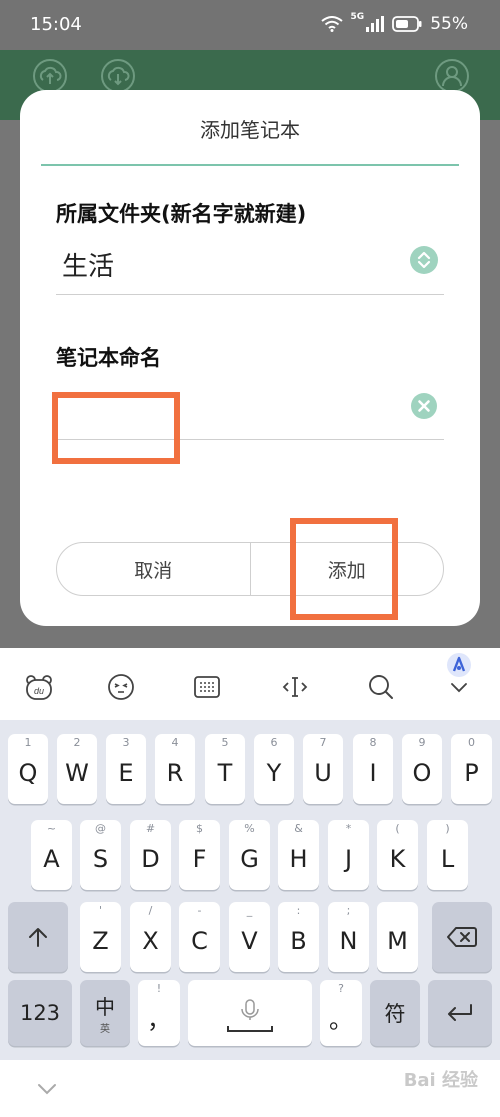 This screenshot has width=500, height=1117. What do you see at coordinates (331, 24) in the screenshot?
I see `wifi-icon` at bounding box center [331, 24].